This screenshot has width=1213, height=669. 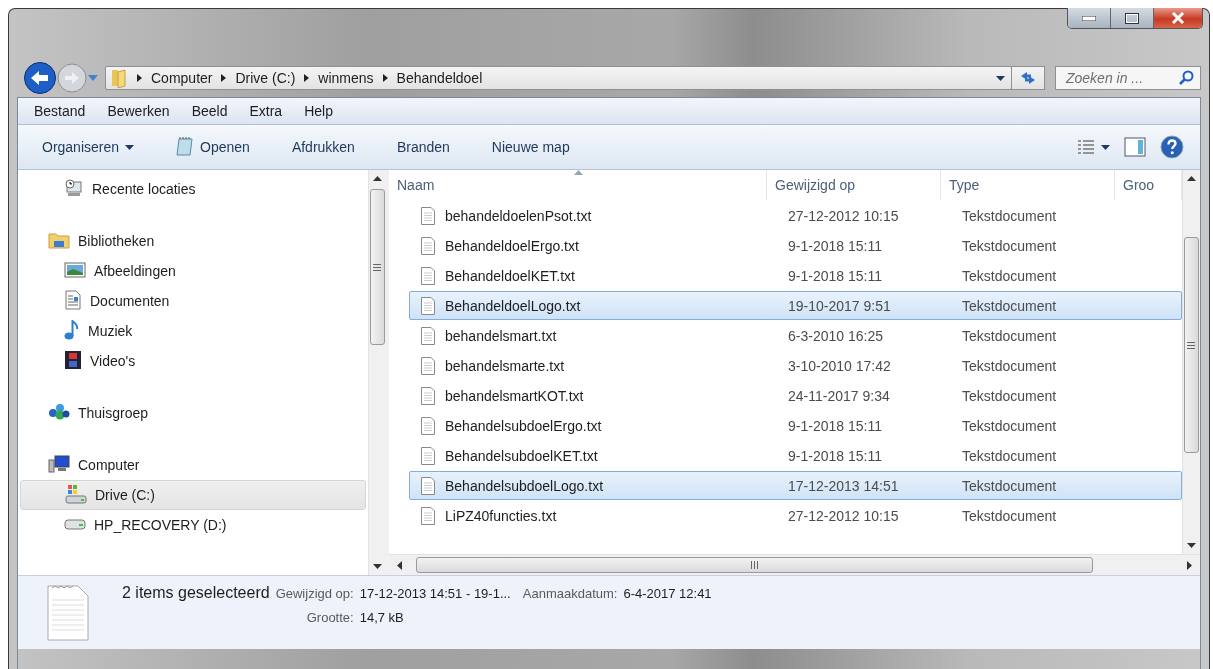 I want to click on sidebar-item: Afbeeldingen, so click(x=135, y=271).